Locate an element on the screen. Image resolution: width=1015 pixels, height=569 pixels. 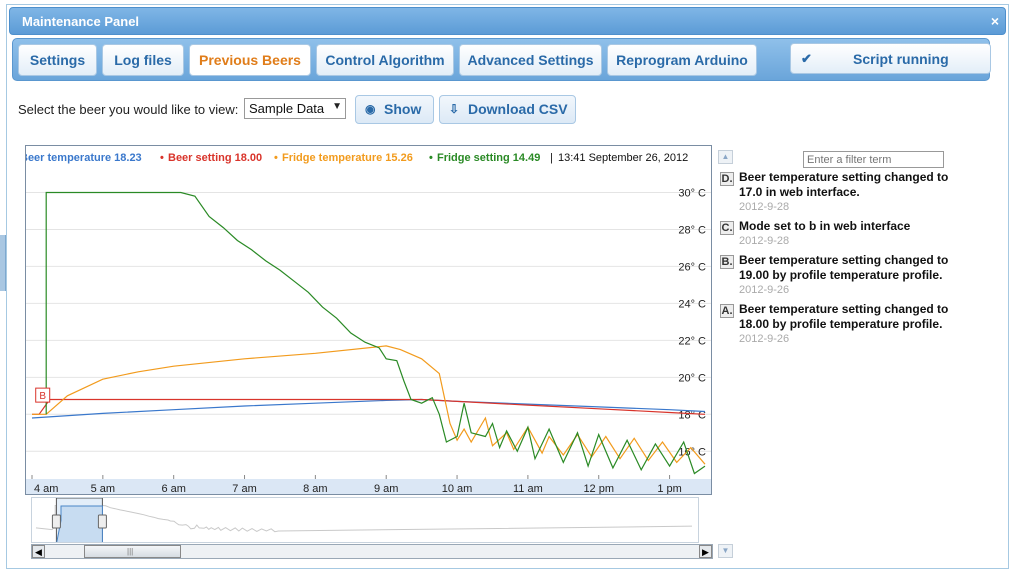
dialog-titlebar: Maintenance Panel × is located at coordinates (507, 21).